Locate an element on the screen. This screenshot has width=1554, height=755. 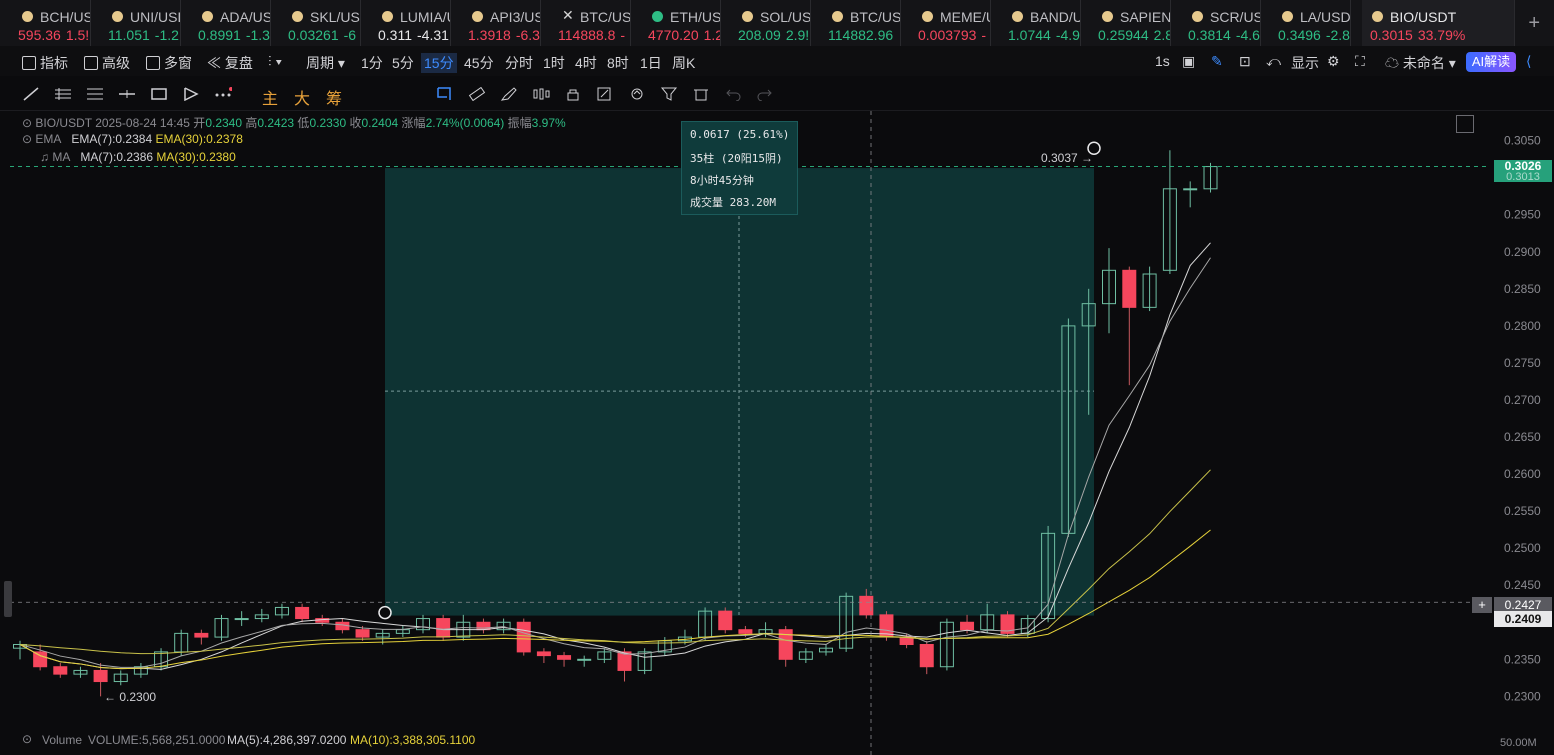
settings-gear-icon: ⚙ is located at coordinates (1333, 61).